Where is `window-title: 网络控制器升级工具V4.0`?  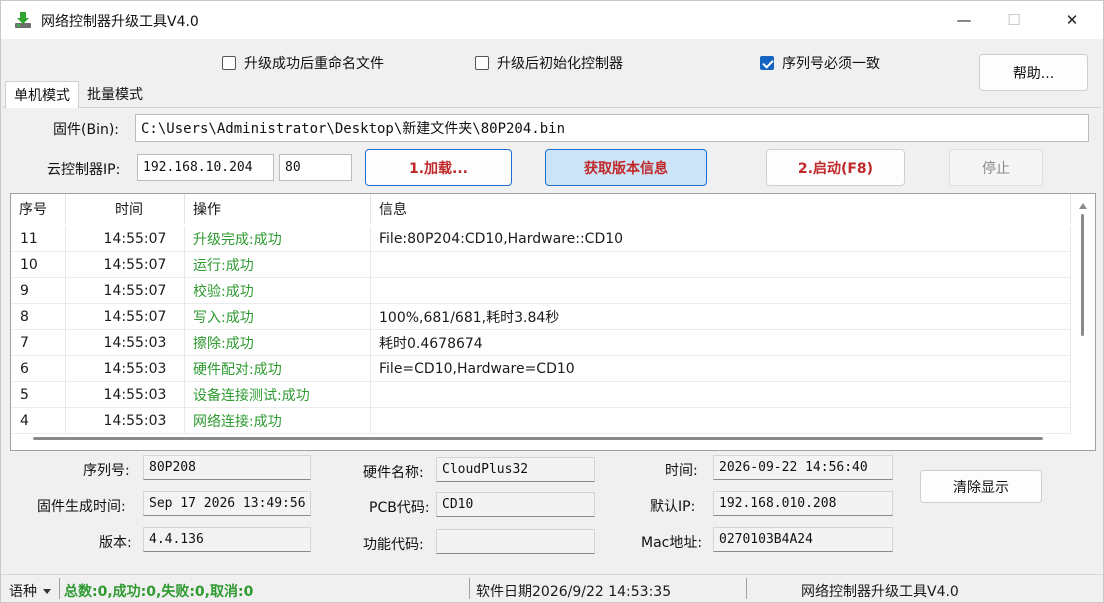 window-title: 网络控制器升级工具V4.0 is located at coordinates (120, 22).